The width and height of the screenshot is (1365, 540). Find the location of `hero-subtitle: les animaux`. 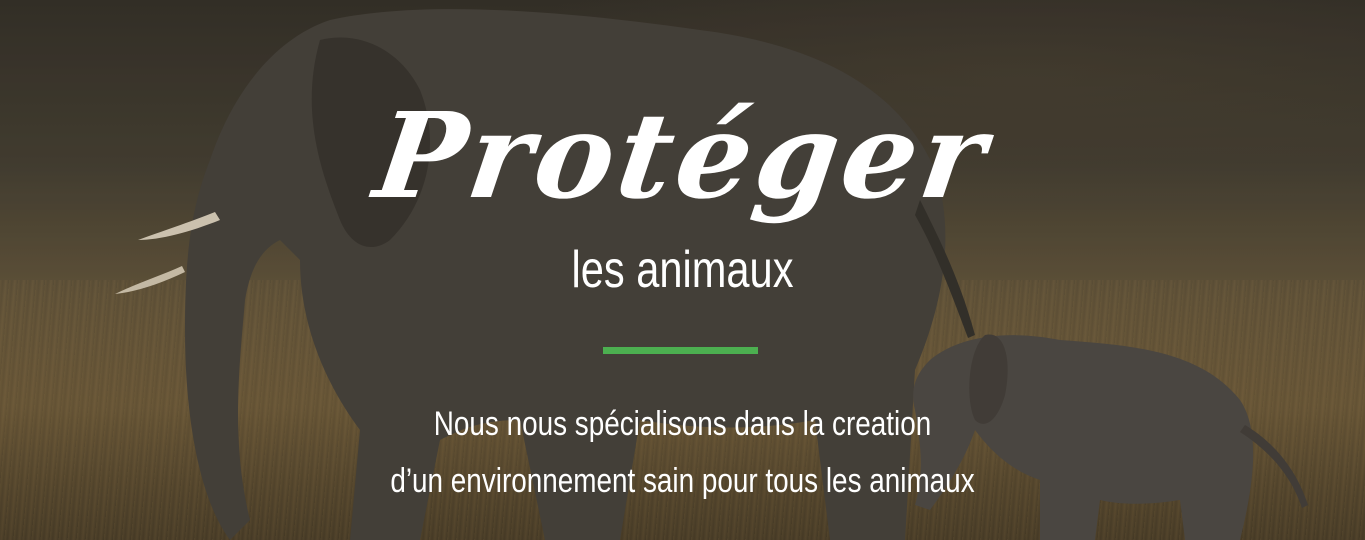

hero-subtitle: les animaux is located at coordinates (682, 270).